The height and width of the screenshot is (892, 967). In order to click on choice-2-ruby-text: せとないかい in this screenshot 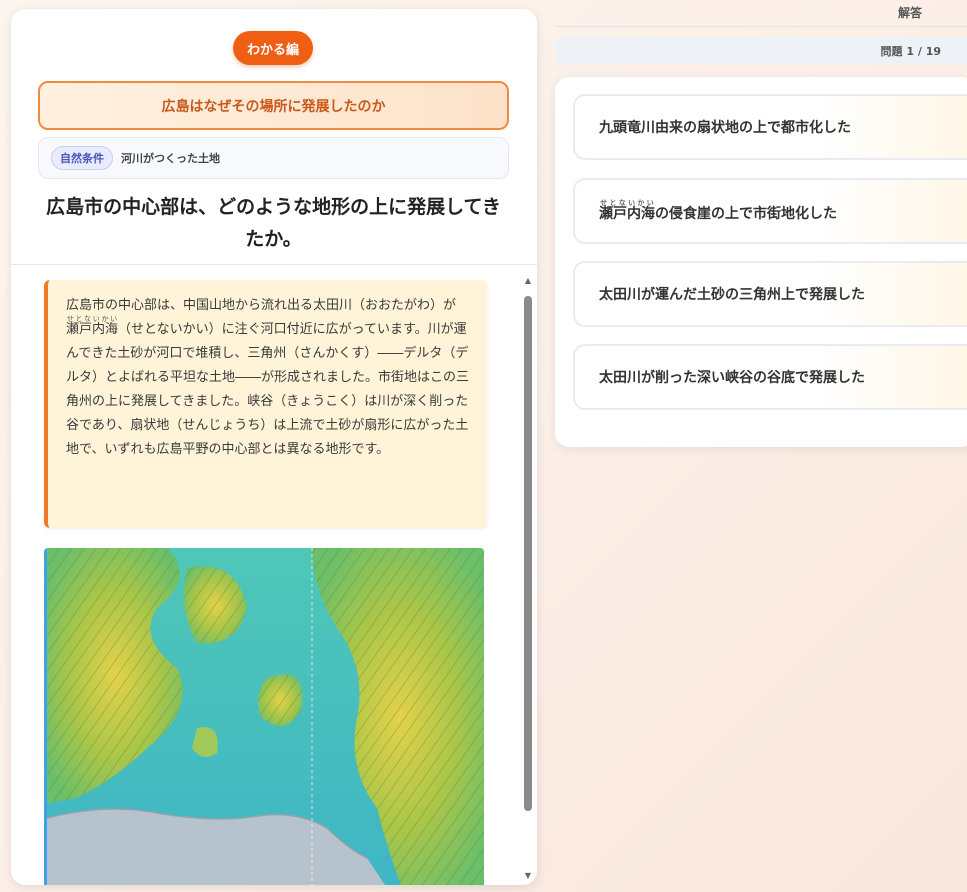, I will do `click(627, 203)`.